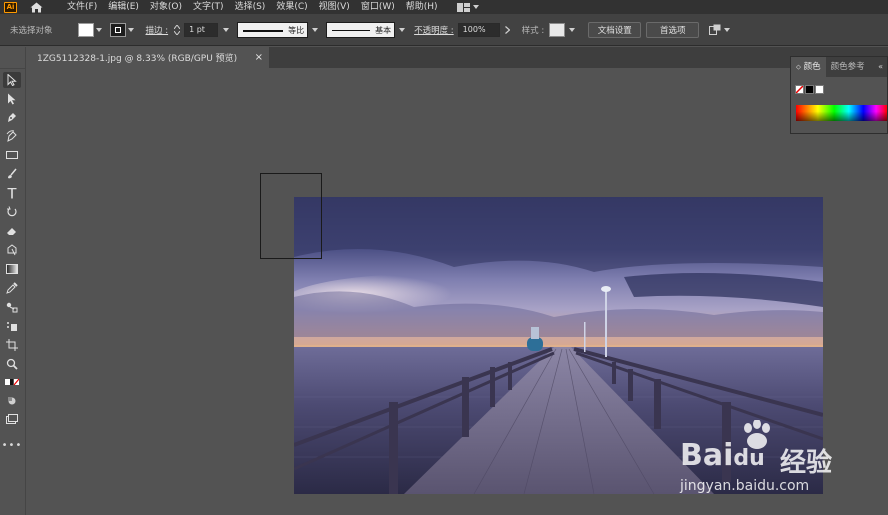 The width and height of the screenshot is (888, 515). What do you see at coordinates (819, 89) in the screenshot?
I see `white-swatch` at bounding box center [819, 89].